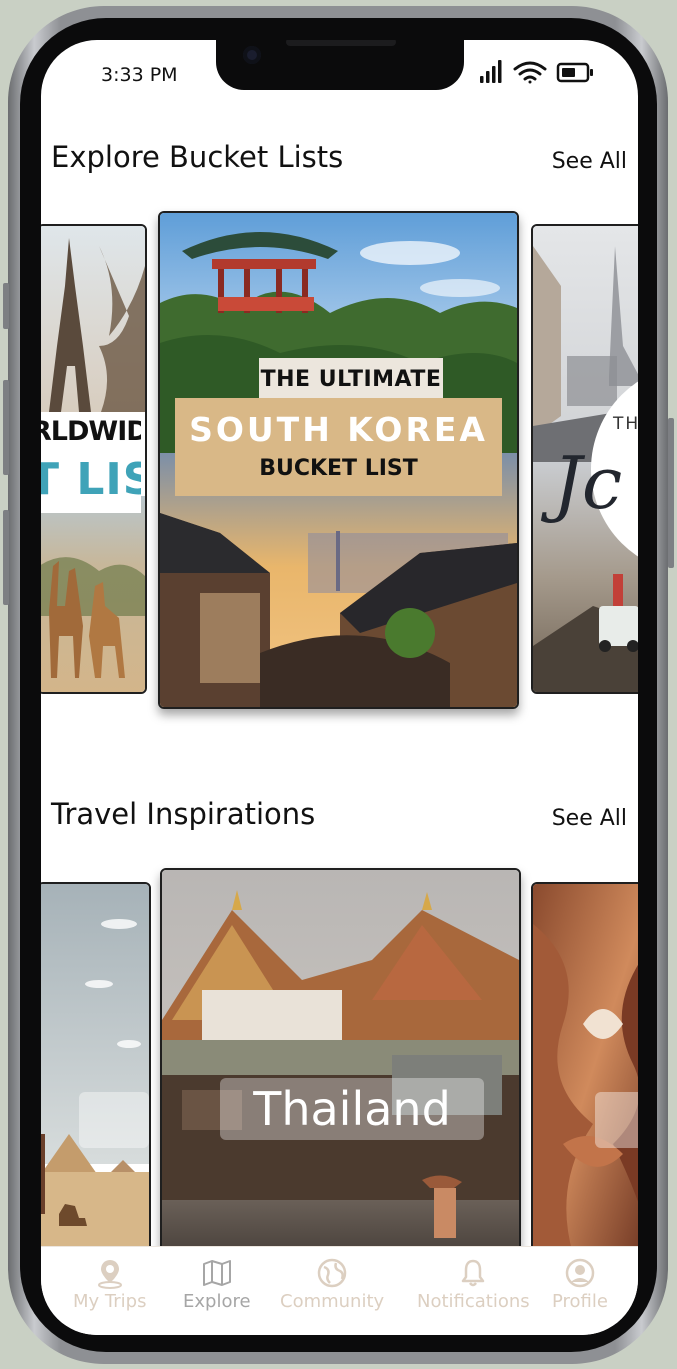 The image size is (677, 1369). What do you see at coordinates (114, 1120) in the screenshot?
I see `inspiration-card-egypt-label` at bounding box center [114, 1120].